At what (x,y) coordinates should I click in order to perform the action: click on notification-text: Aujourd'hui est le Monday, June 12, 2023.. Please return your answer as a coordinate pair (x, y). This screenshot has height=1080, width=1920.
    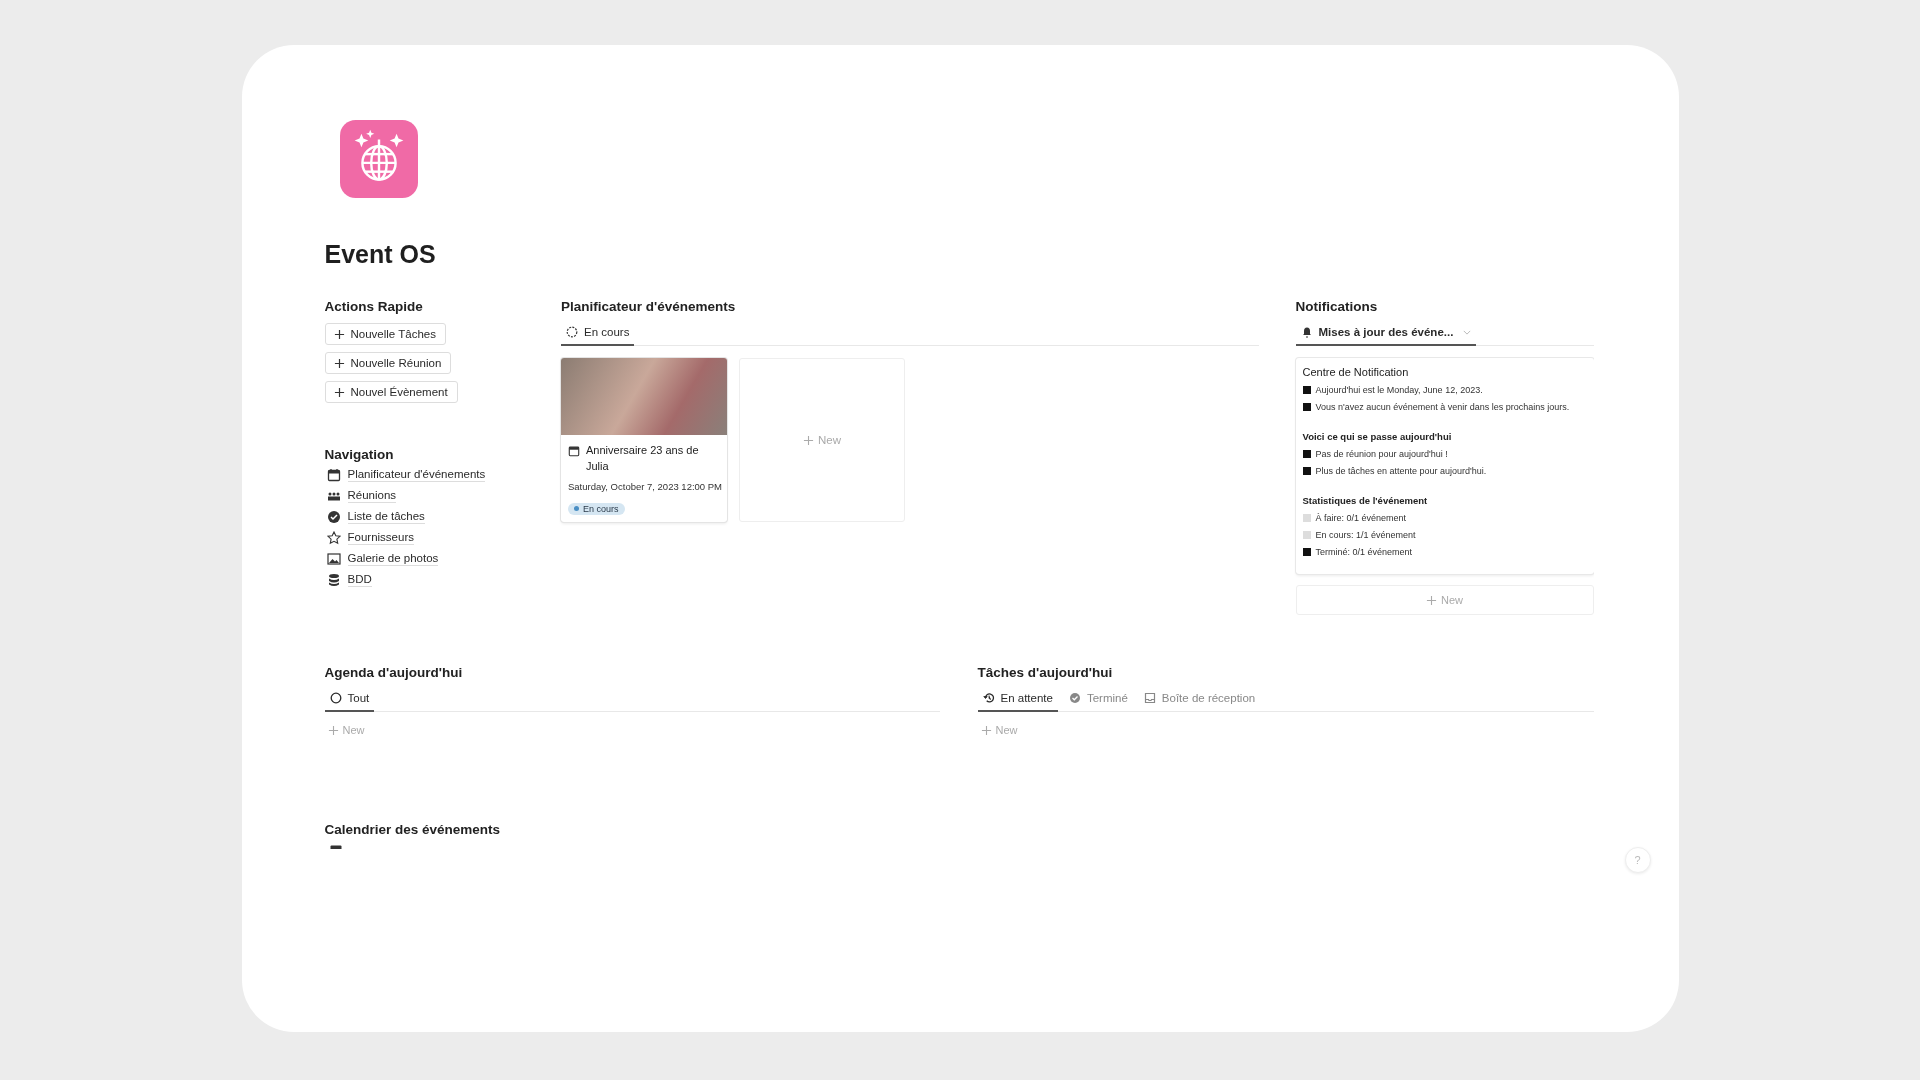
    Looking at the image, I should click on (1399, 390).